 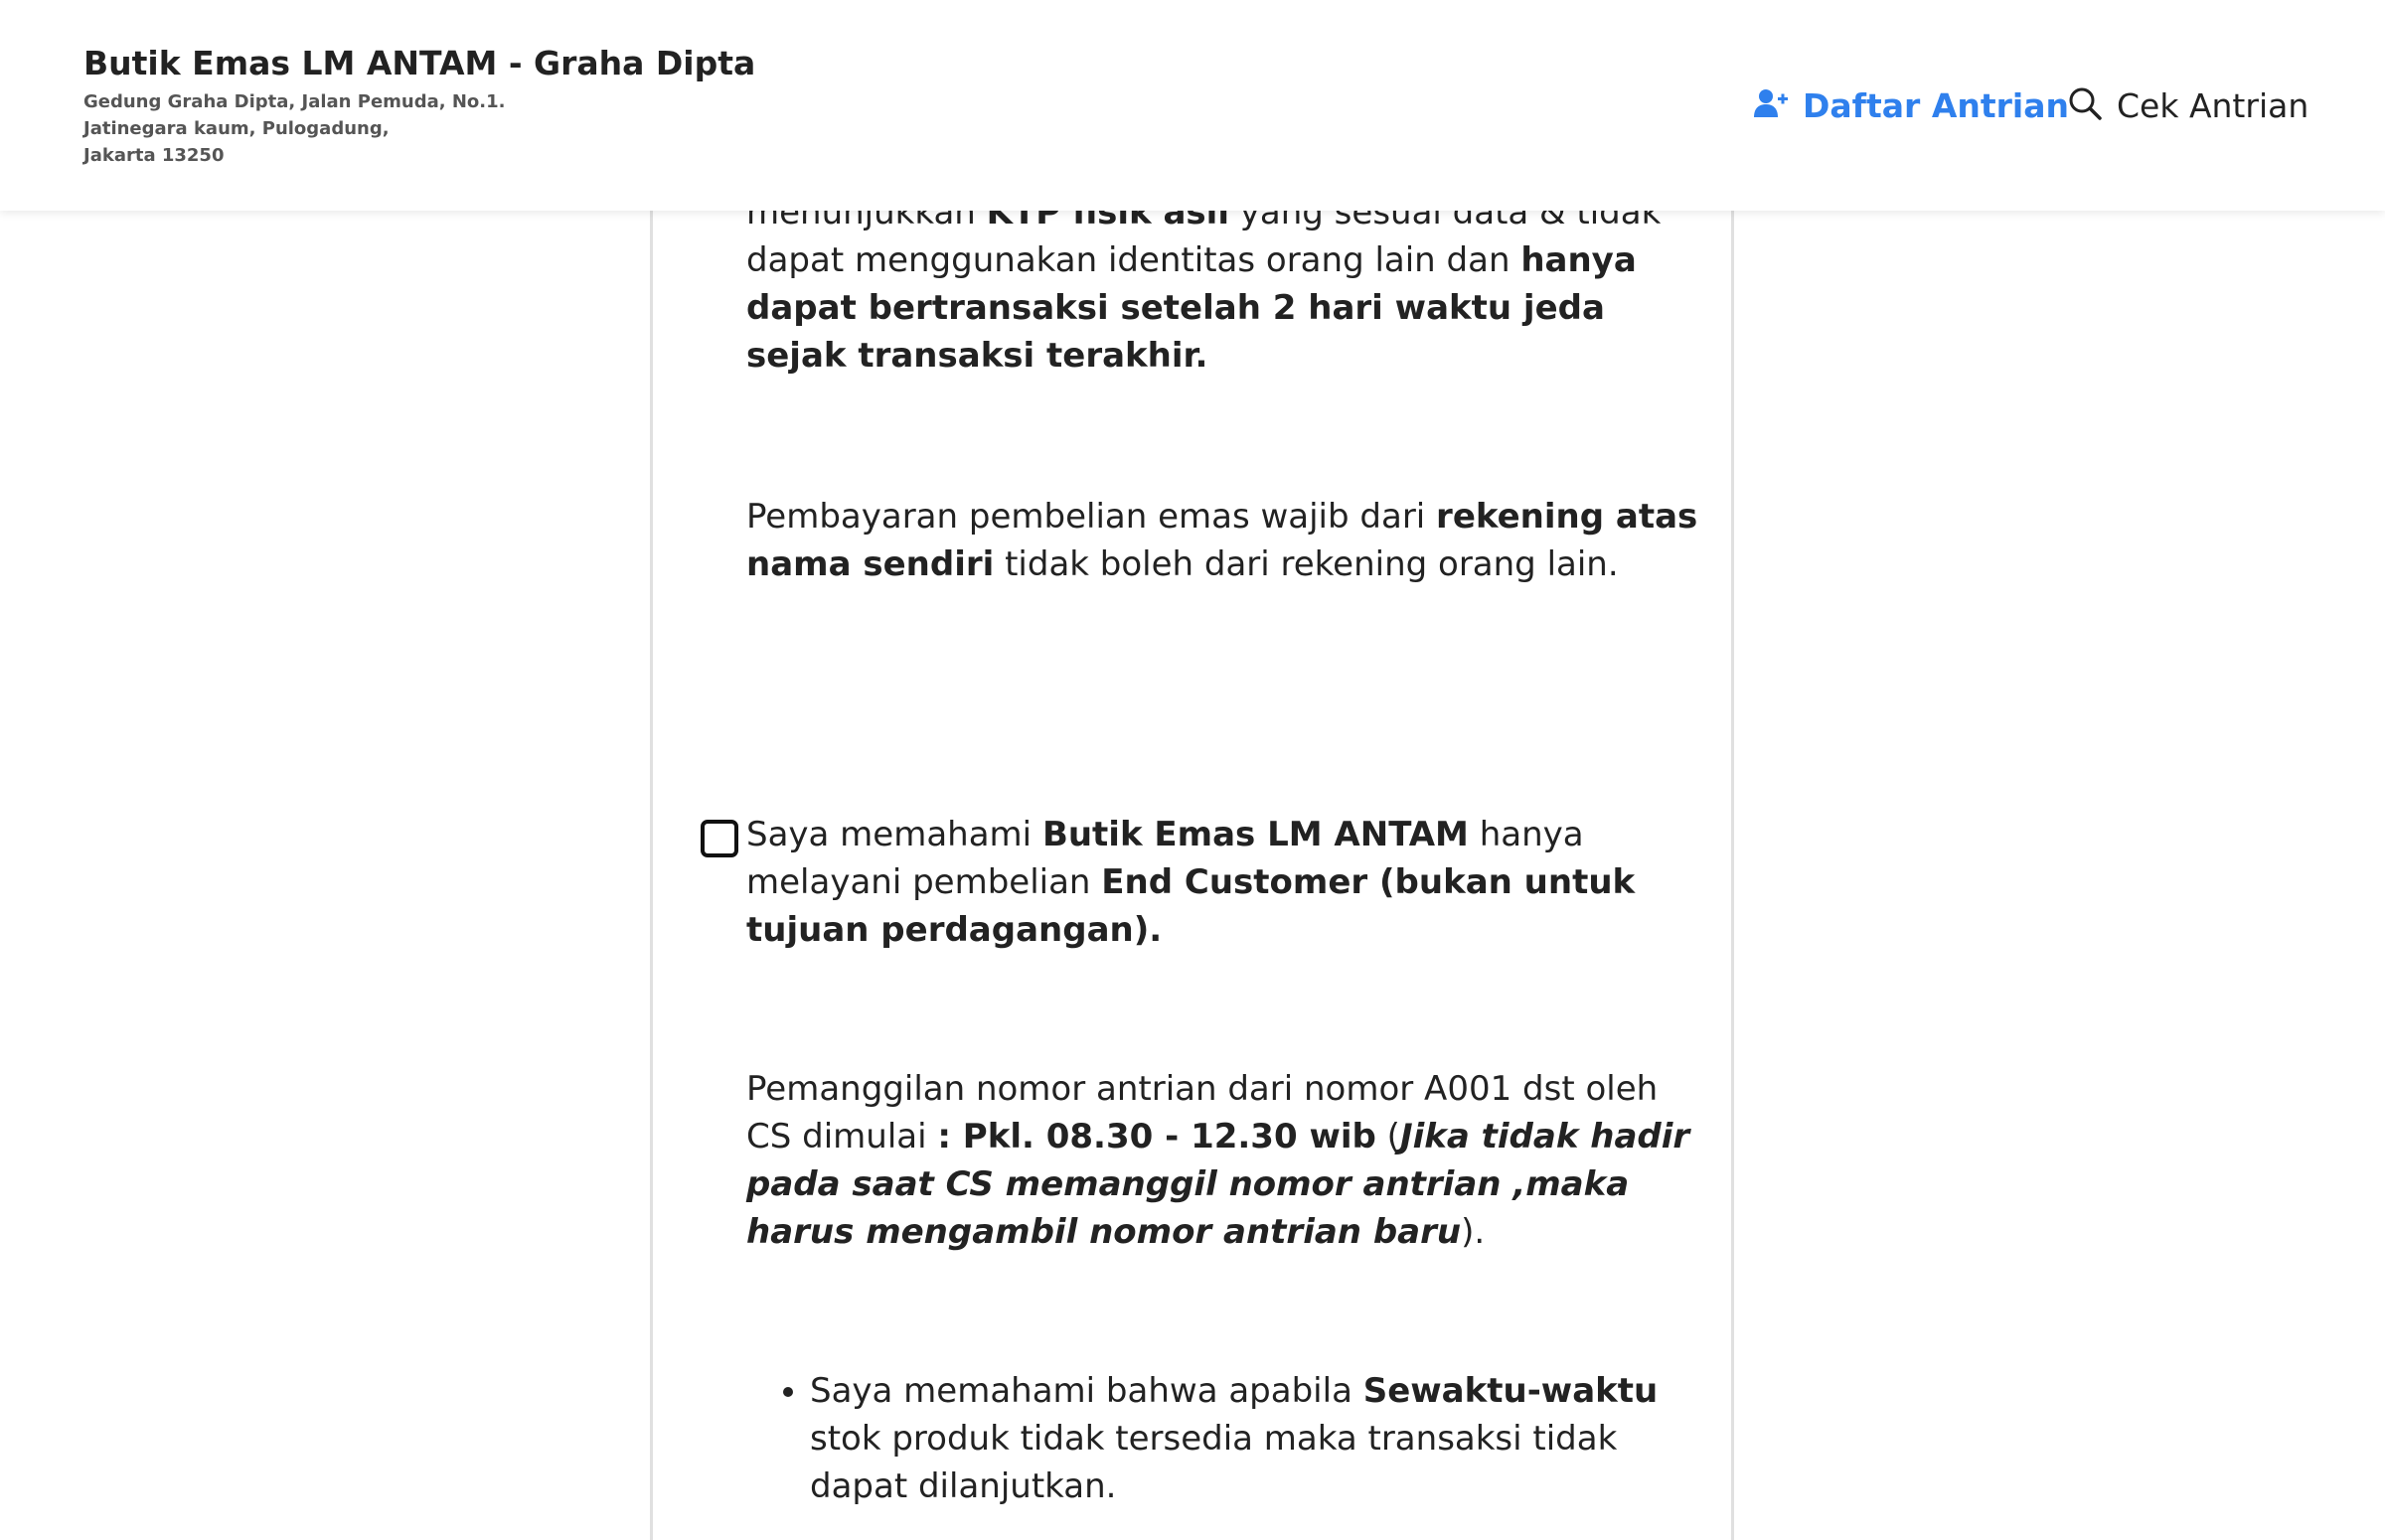 What do you see at coordinates (154, 155) in the screenshot?
I see `address-line-3: Jakarta 13250` at bounding box center [154, 155].